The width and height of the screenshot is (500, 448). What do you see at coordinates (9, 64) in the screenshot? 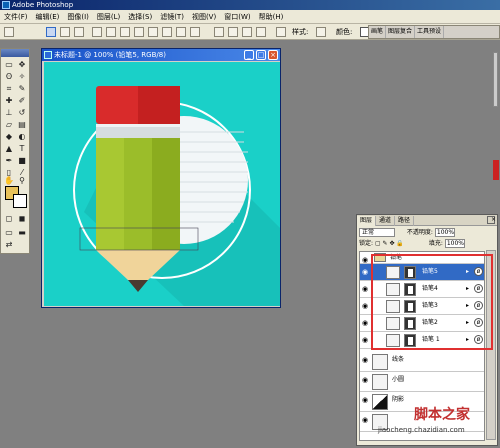
I see `marquee-tool-icon: ▭` at bounding box center [9, 64].